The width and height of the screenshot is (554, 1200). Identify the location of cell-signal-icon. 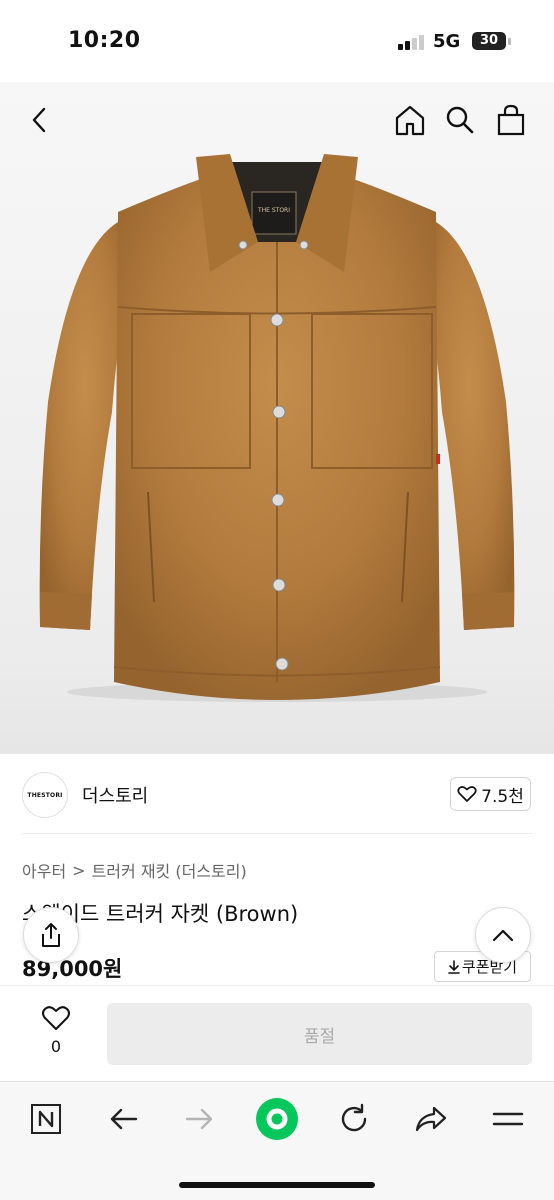
(412, 42).